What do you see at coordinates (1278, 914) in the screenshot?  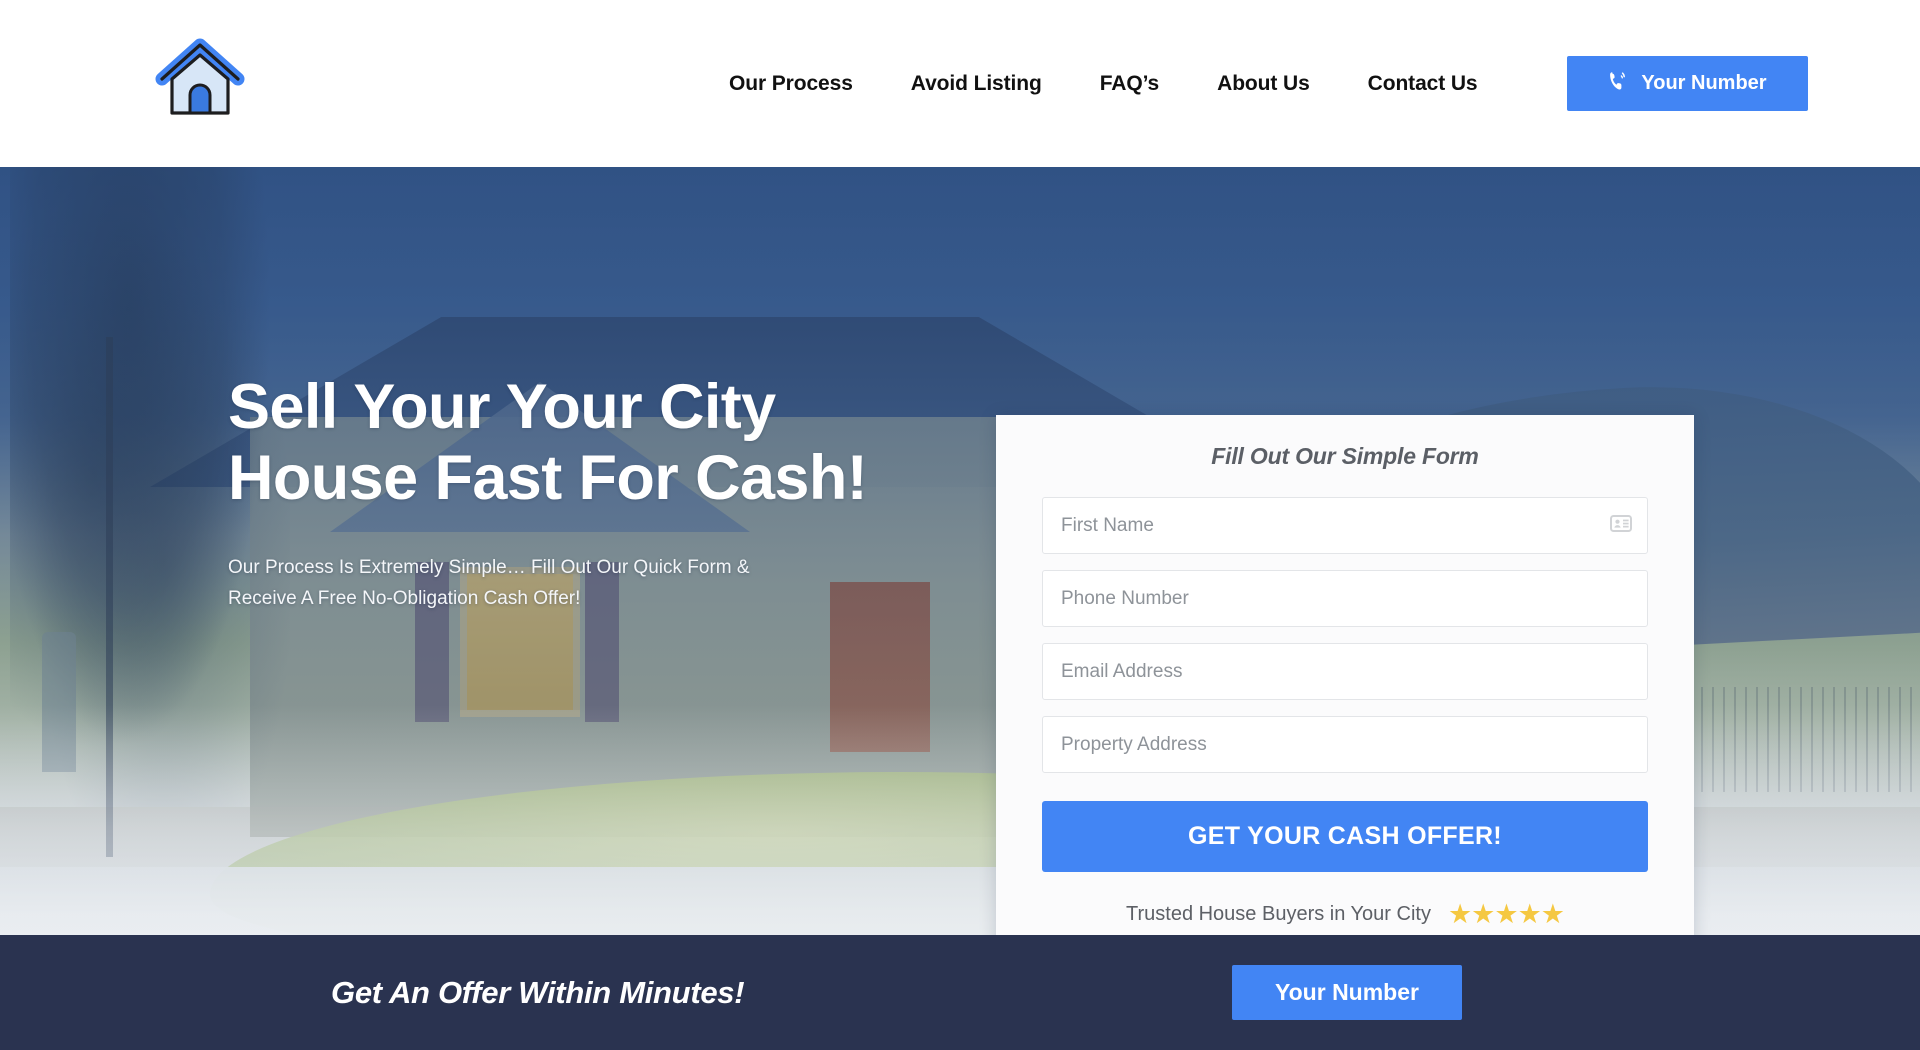 I see `trust-text: Trusted House Buyers in Your City` at bounding box center [1278, 914].